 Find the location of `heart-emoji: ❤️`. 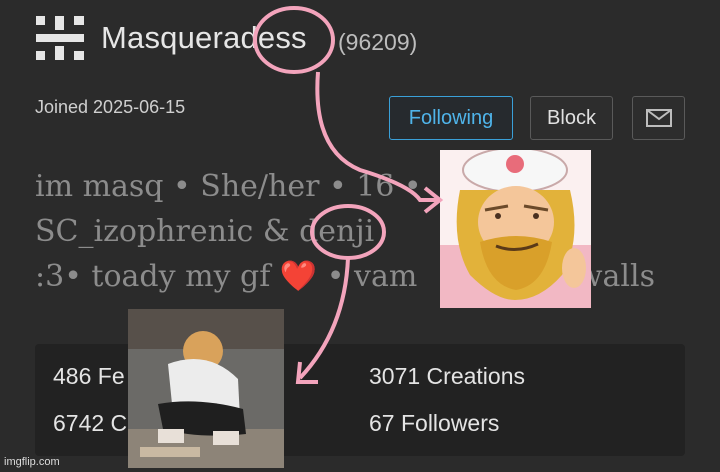

heart-emoji: ❤️ is located at coordinates (298, 276).